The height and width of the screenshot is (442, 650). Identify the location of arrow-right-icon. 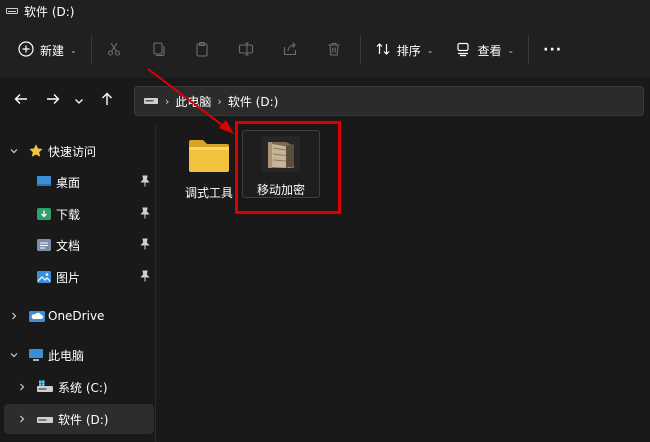
(53, 101).